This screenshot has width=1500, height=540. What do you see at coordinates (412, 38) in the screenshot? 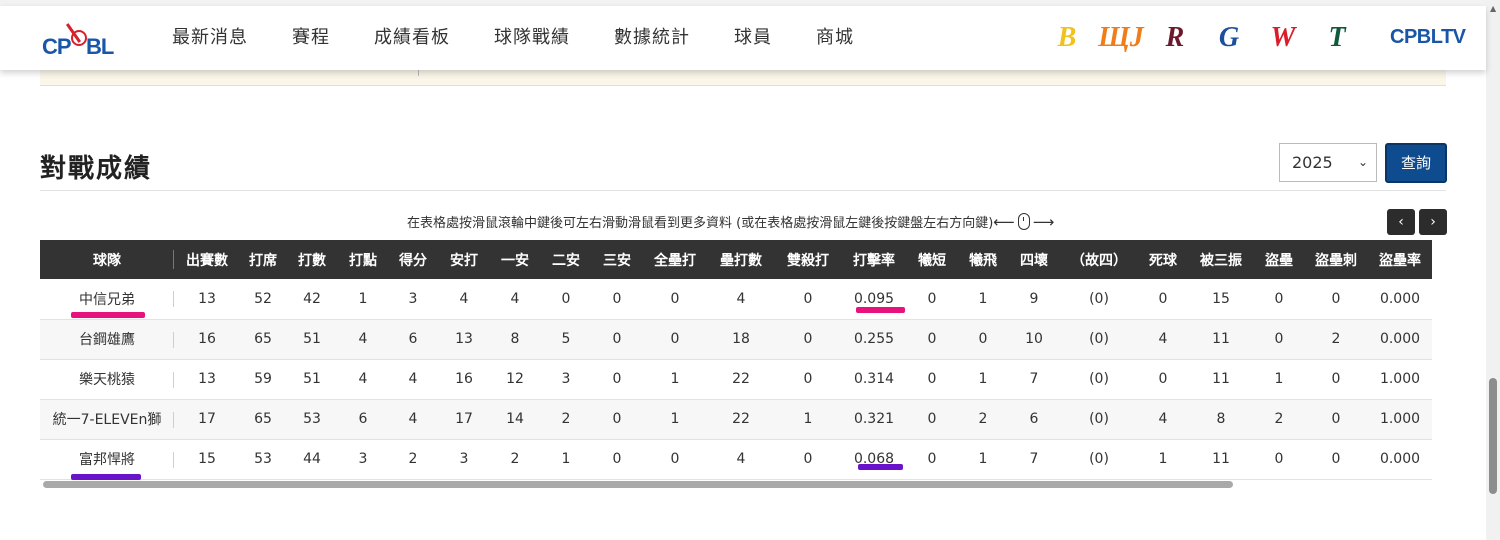
I see `nav-scoreboard: 成績看板` at bounding box center [412, 38].